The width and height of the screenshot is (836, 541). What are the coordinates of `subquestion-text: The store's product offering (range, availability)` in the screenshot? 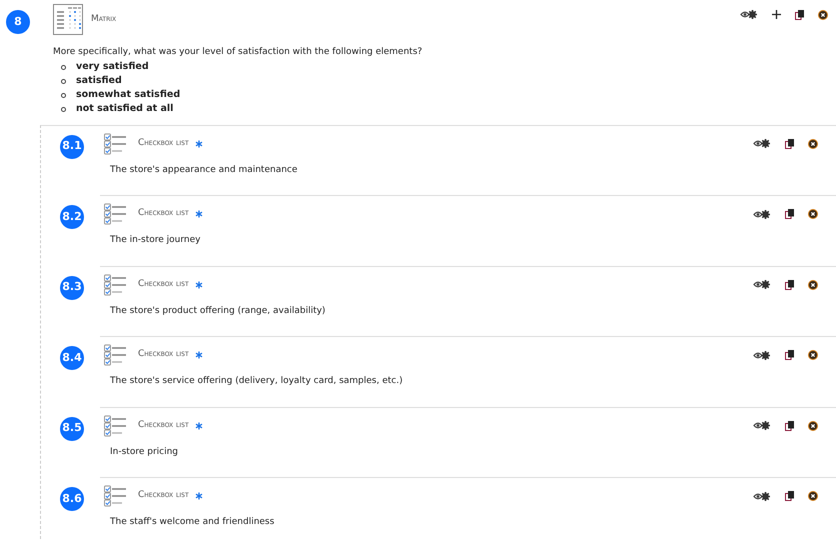 It's located at (218, 311).